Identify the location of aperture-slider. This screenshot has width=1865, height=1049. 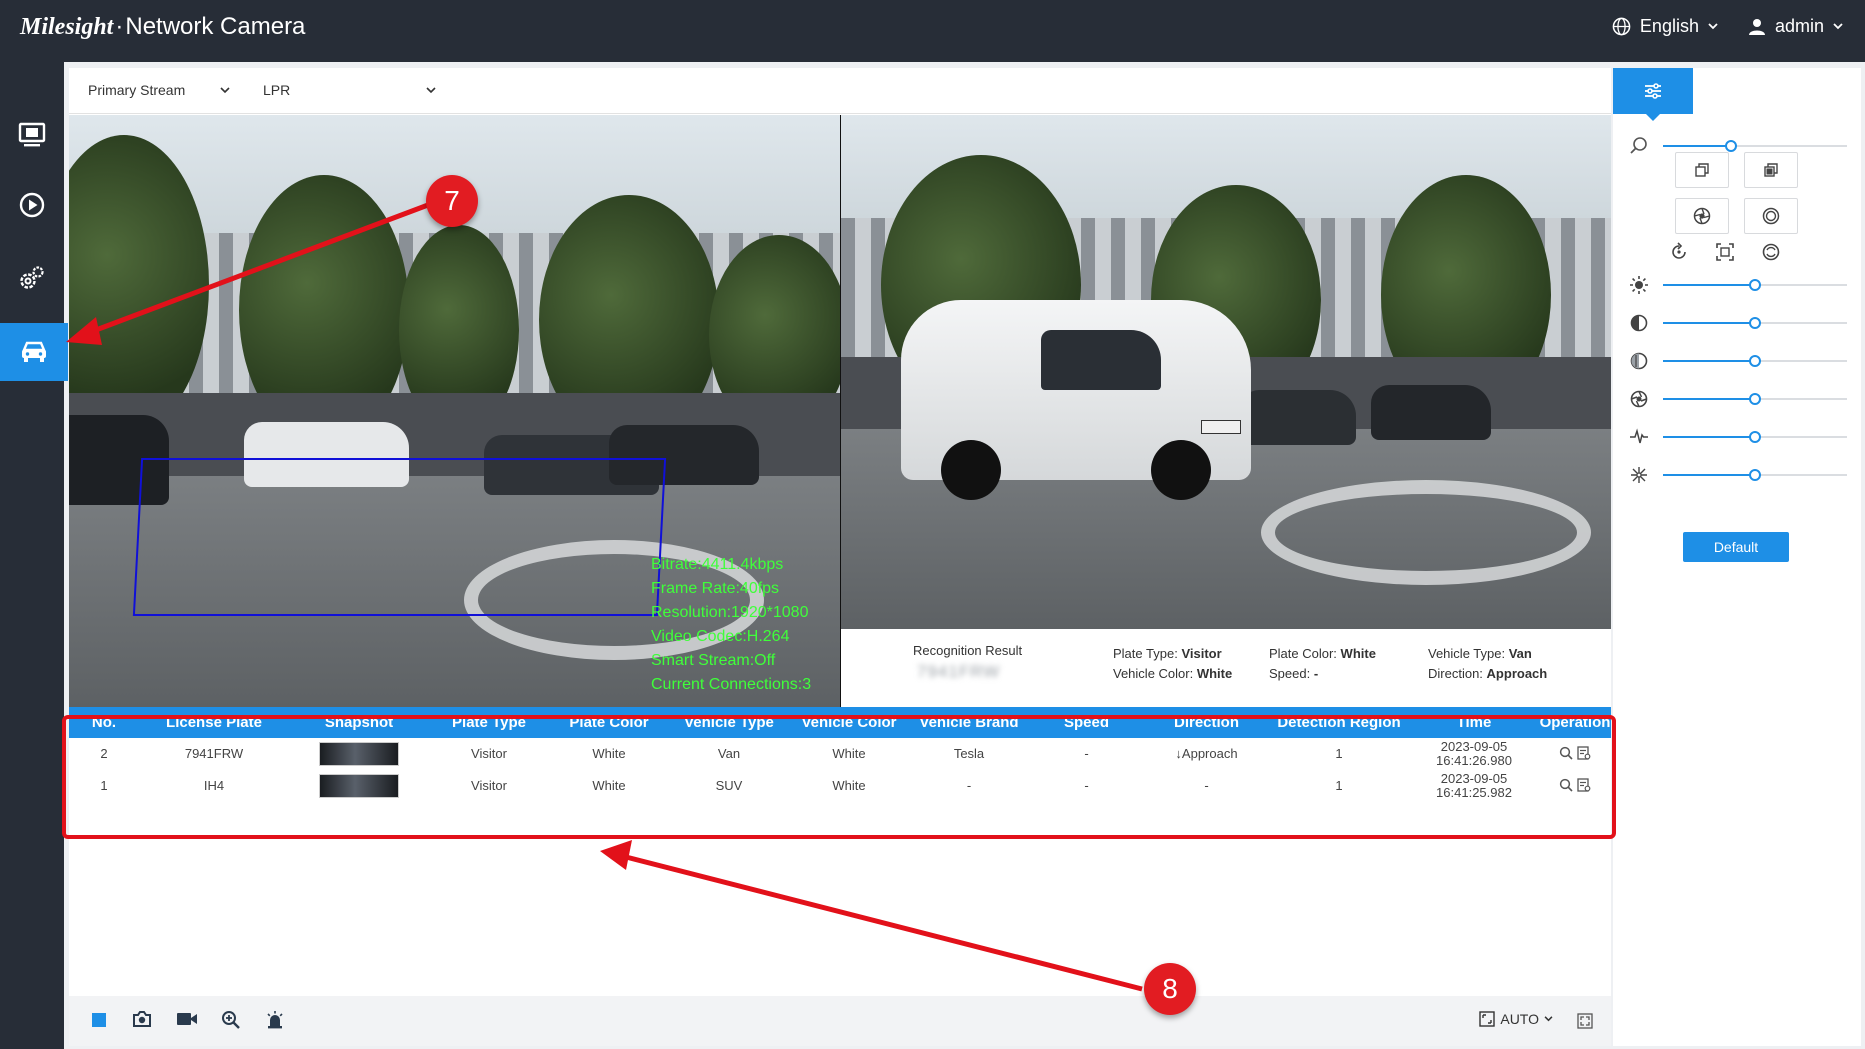
(1741, 399).